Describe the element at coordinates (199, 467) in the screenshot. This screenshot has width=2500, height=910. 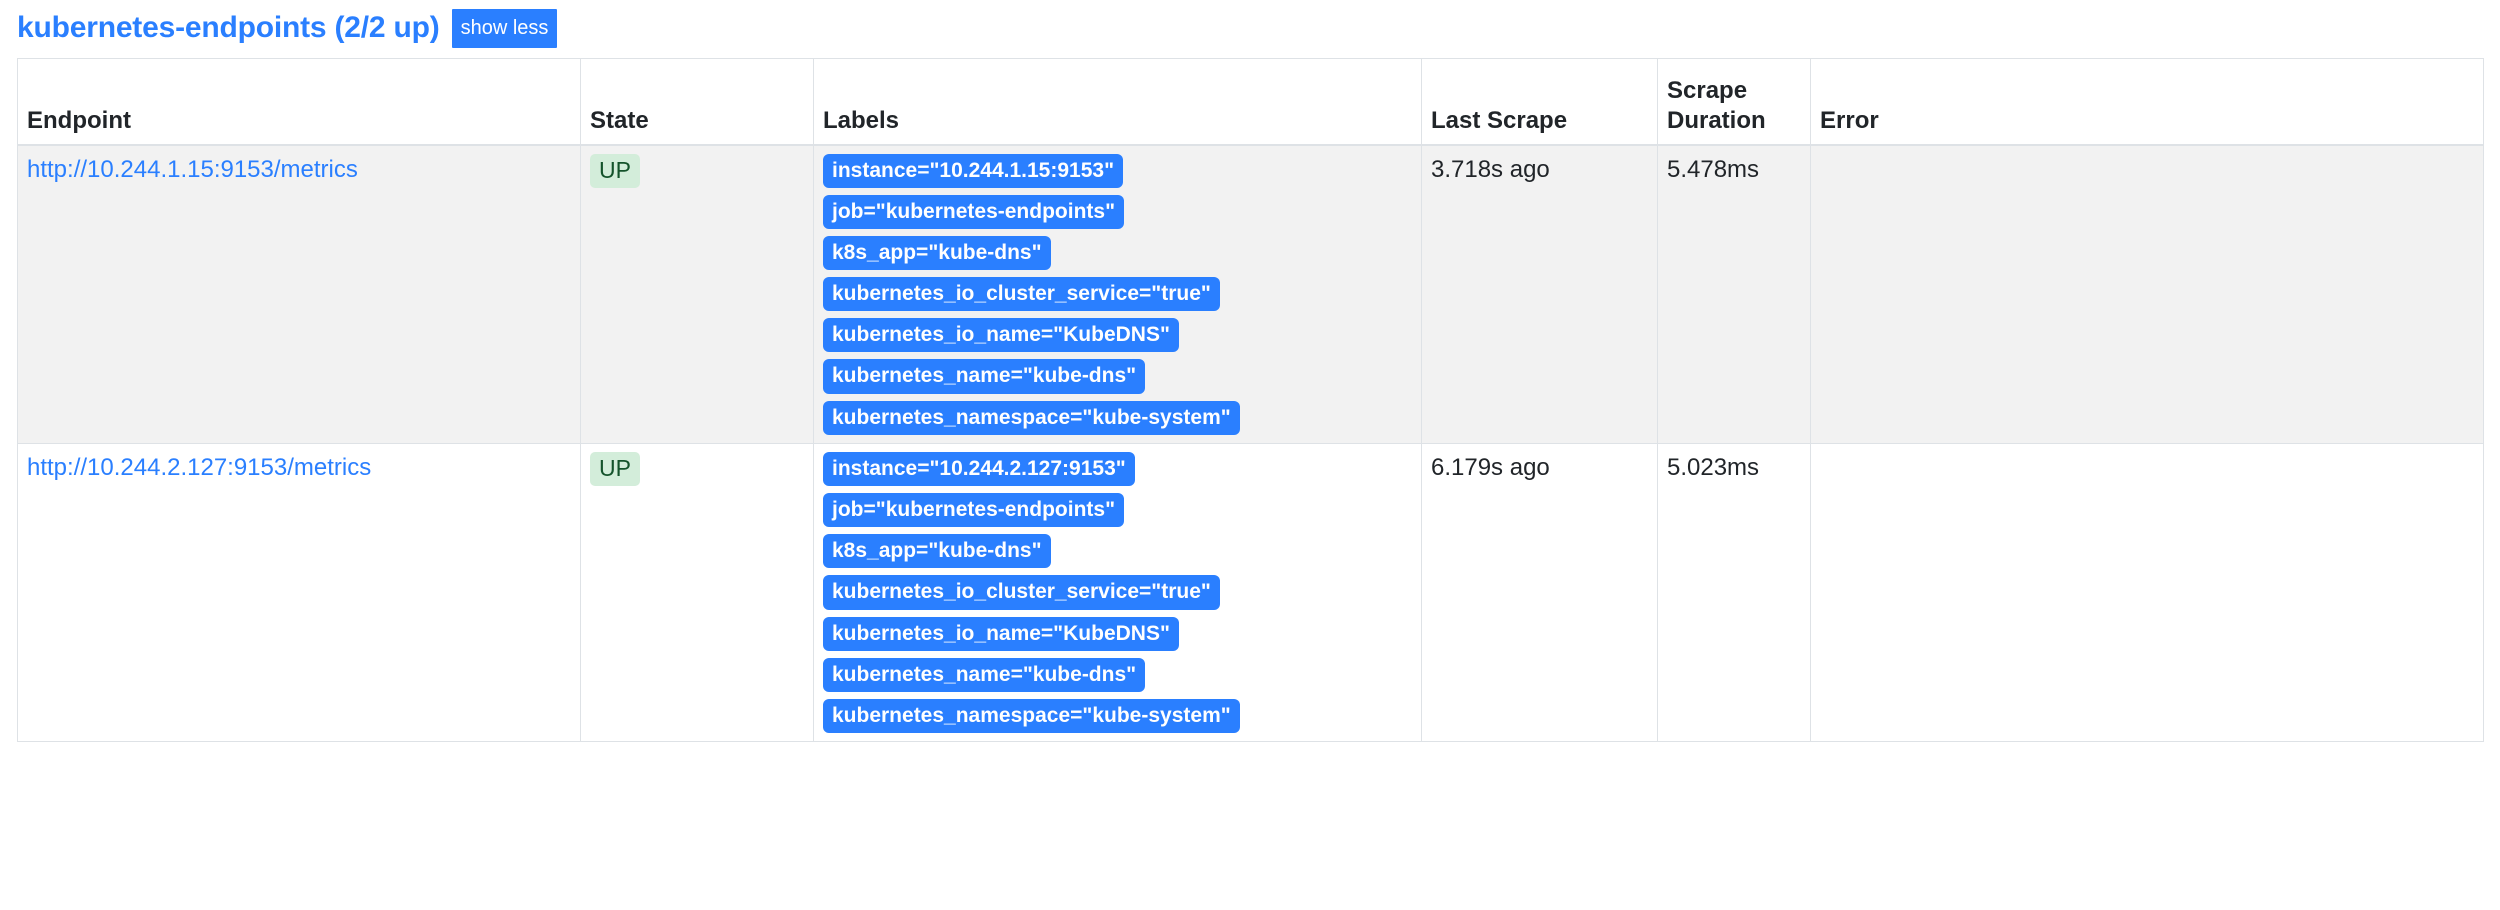
I see `endpoint-link: http://10.244.2.127:9153/metrics` at that location.